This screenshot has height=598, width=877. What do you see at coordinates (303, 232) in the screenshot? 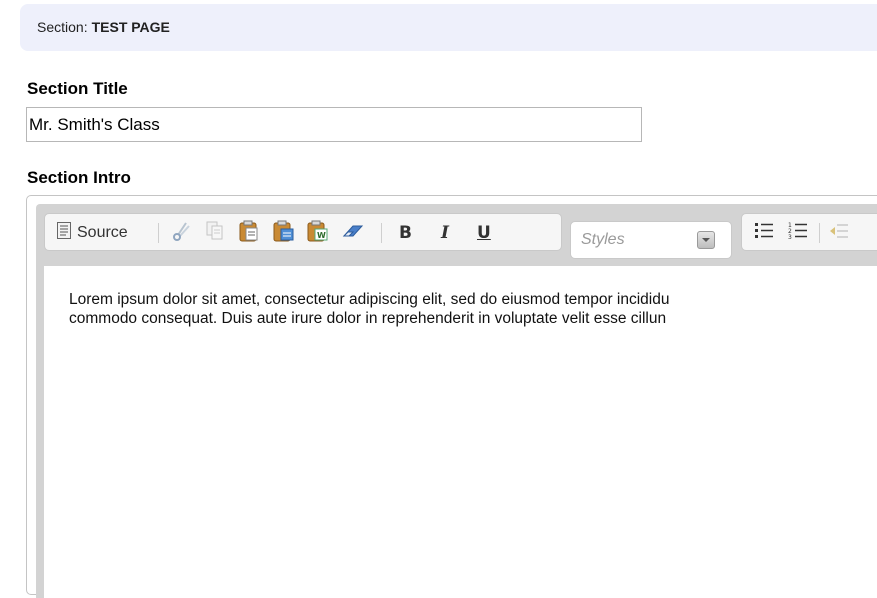
I see `toolbar-group-main: Source W B I U` at bounding box center [303, 232].